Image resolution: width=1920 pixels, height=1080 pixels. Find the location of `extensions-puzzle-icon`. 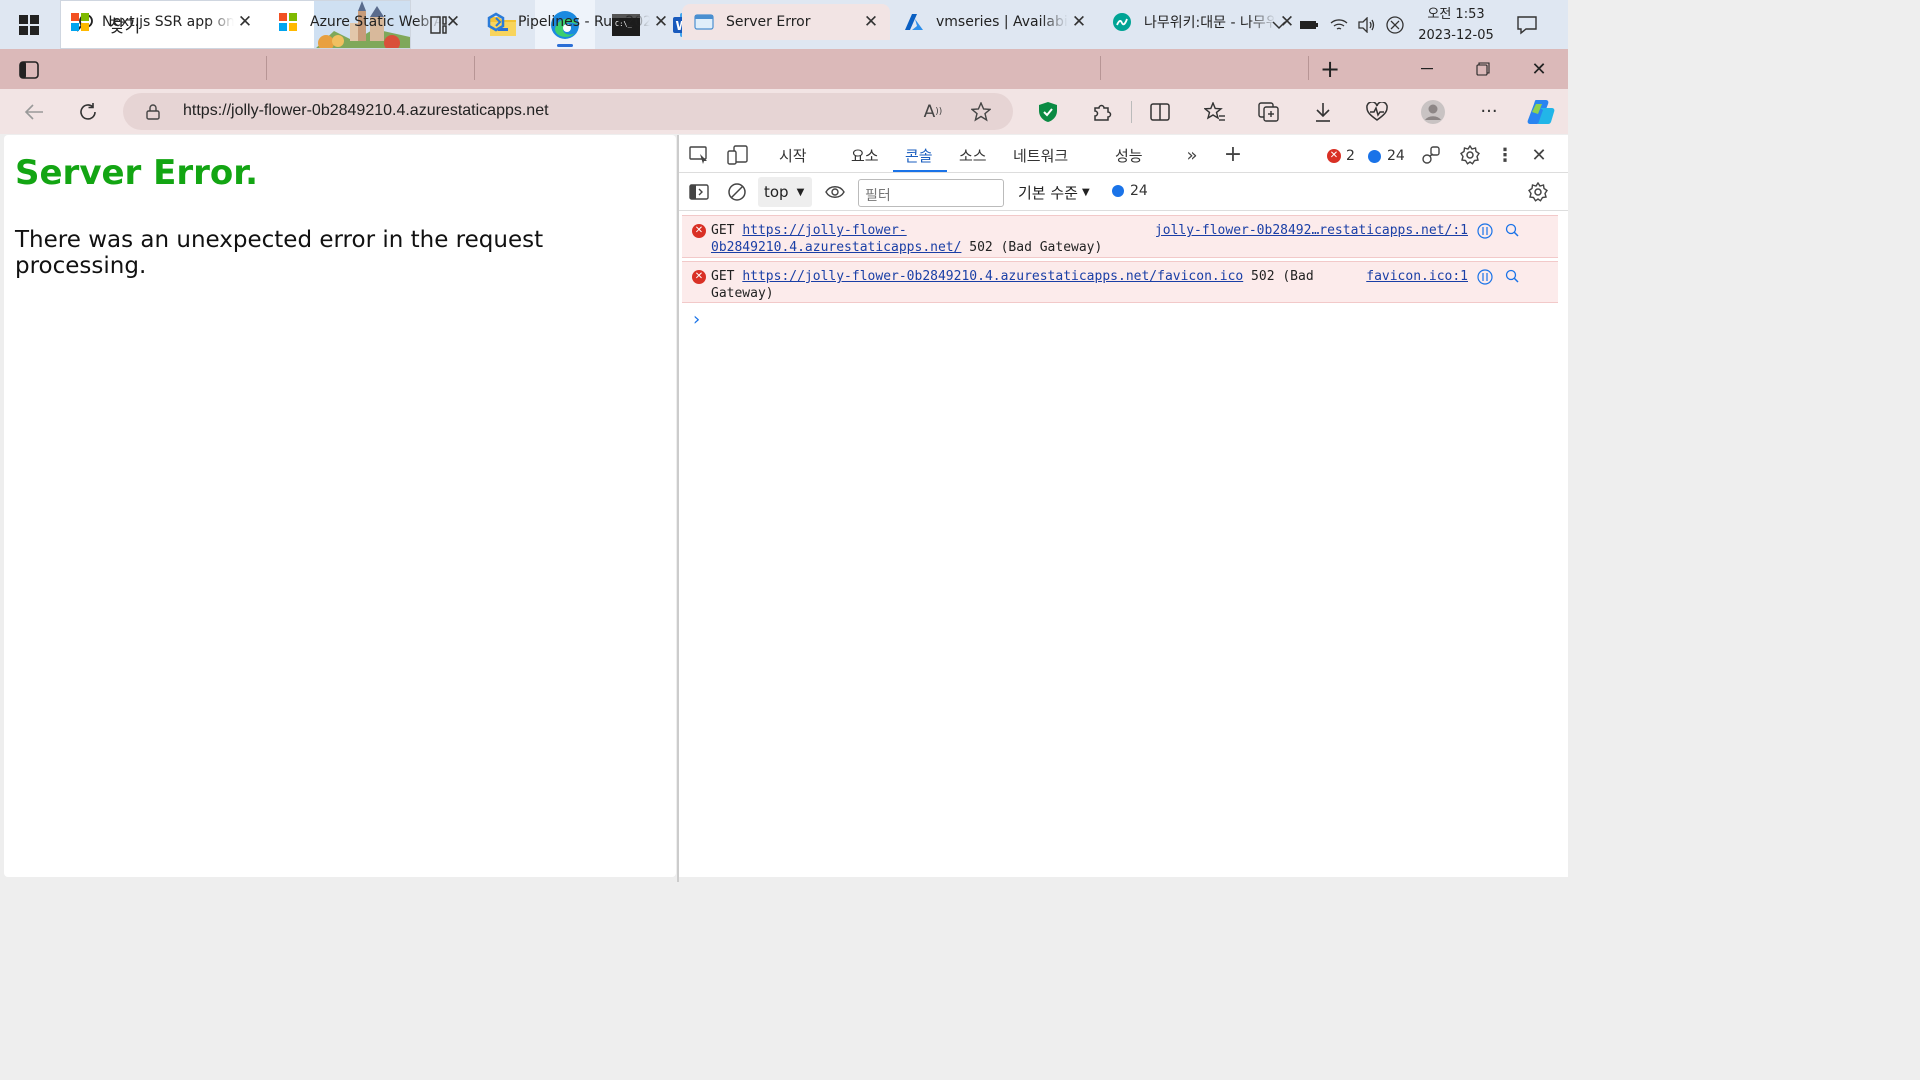

extensions-puzzle-icon is located at coordinates (1102, 111).